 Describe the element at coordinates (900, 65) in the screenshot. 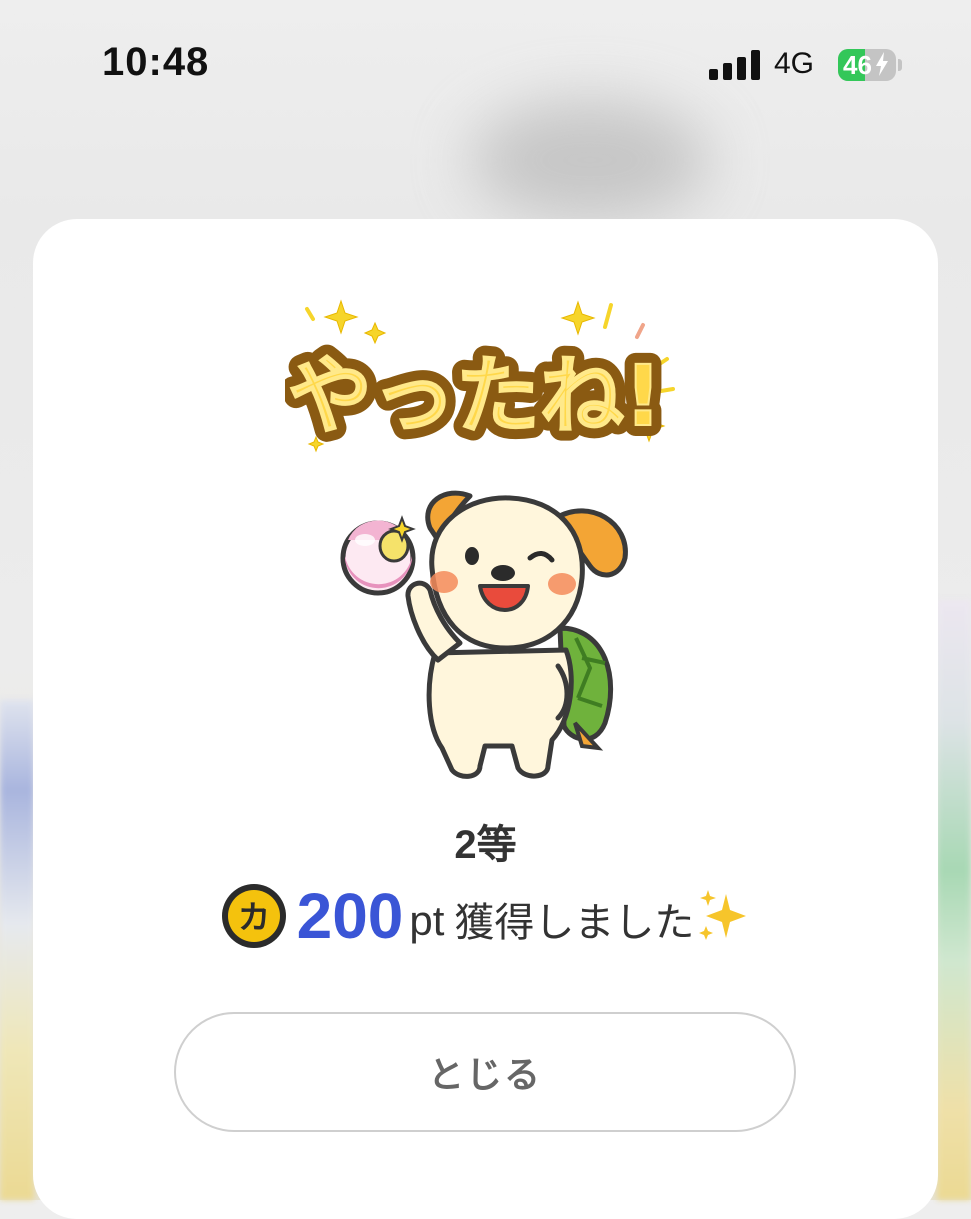

I see `battery-tip` at that location.